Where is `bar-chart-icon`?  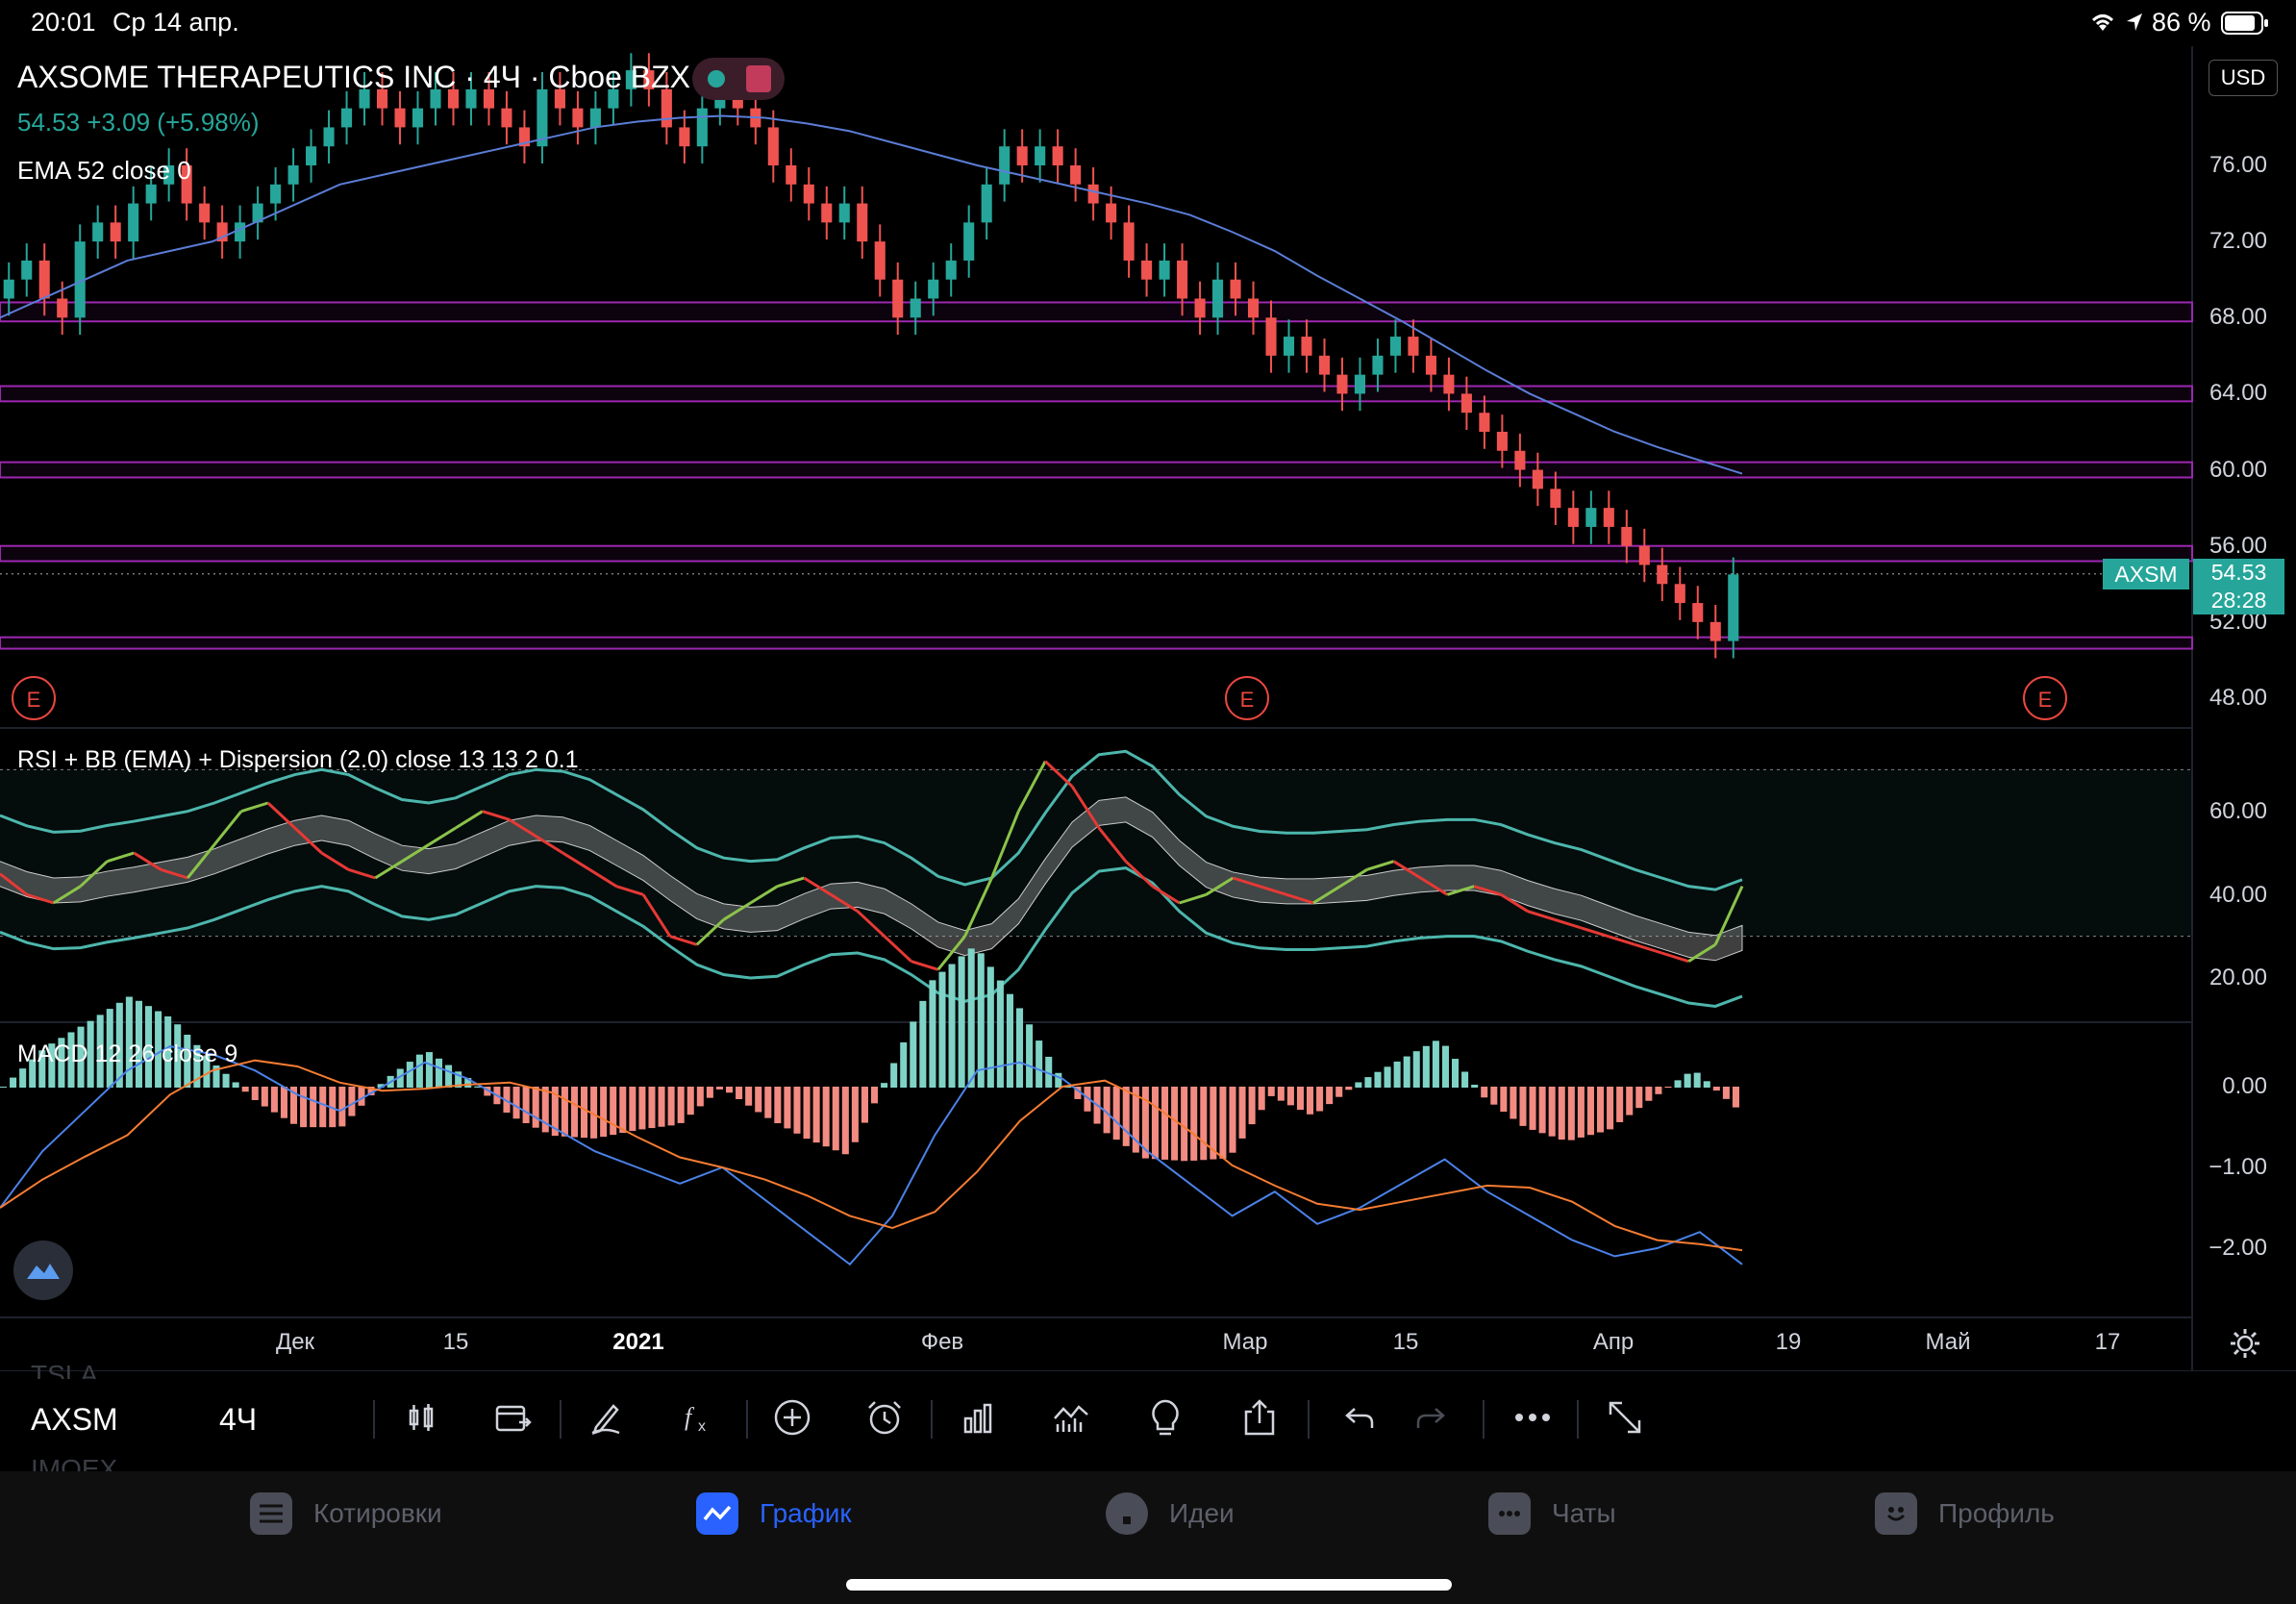 bar-chart-icon is located at coordinates (979, 1417).